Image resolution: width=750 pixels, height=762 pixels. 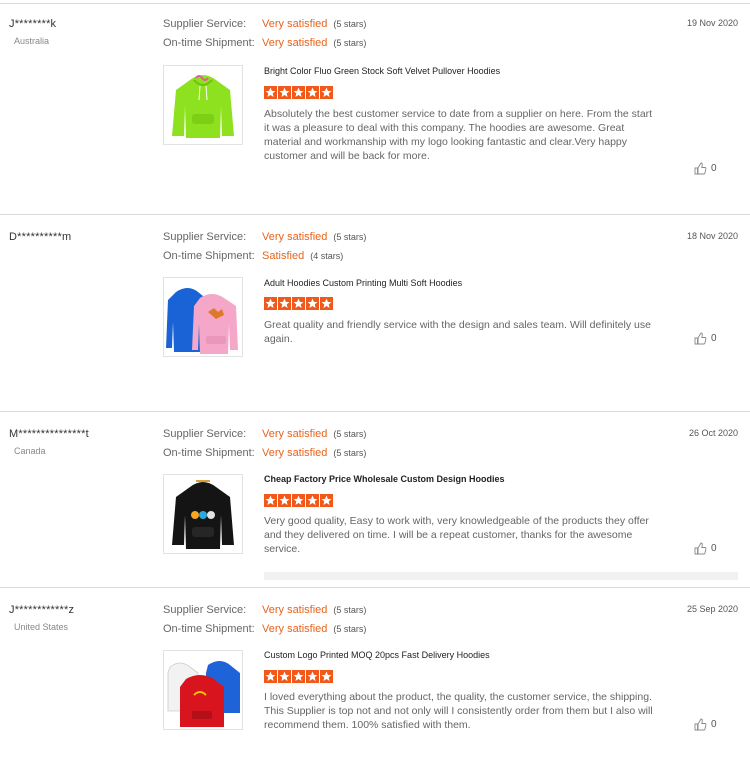 I want to click on reviewer-country: United States, so click(x=41, y=627).